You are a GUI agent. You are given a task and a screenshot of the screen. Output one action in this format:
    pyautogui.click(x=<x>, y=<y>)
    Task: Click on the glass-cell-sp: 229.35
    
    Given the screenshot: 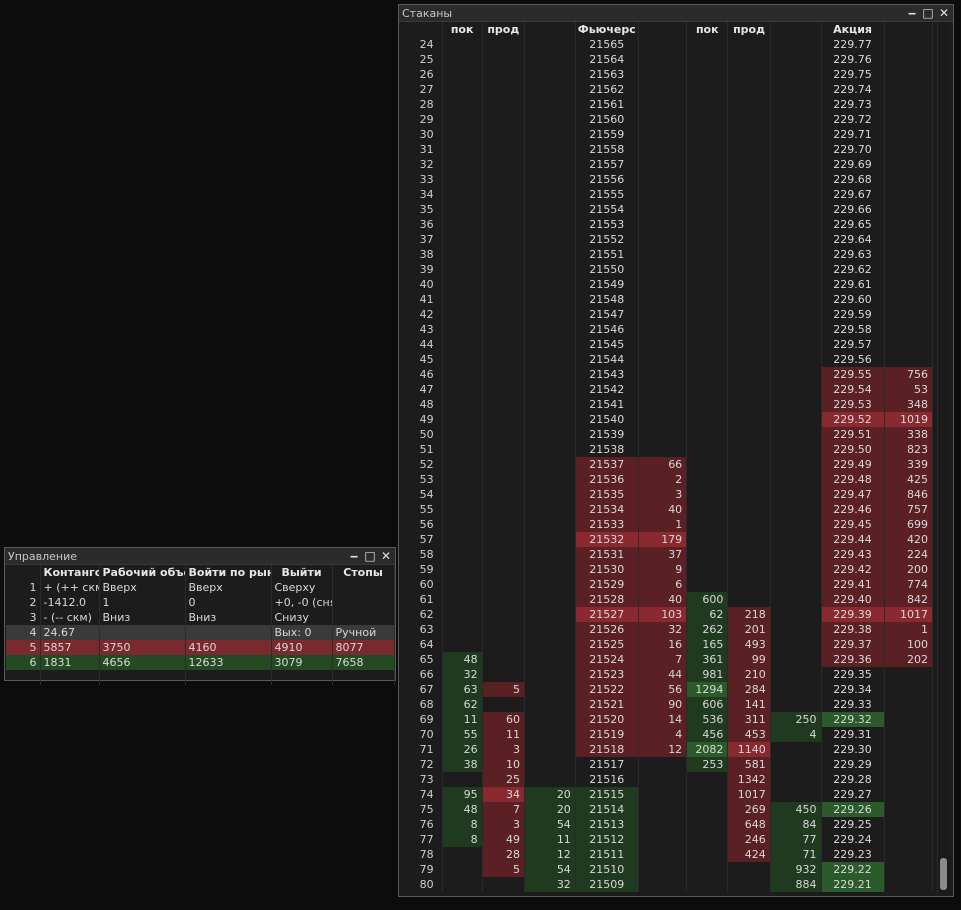 What is the action you would take?
    pyautogui.click(x=853, y=674)
    